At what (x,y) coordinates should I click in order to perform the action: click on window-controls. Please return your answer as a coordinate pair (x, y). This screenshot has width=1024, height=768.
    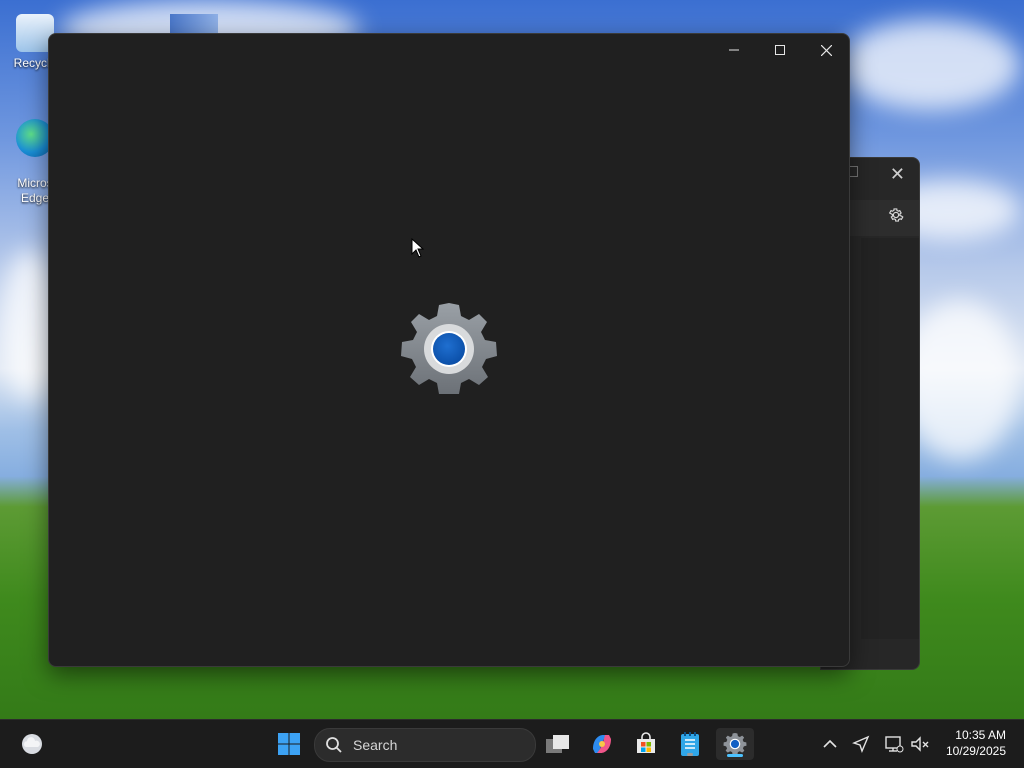
    Looking at the image, I should click on (780, 50).